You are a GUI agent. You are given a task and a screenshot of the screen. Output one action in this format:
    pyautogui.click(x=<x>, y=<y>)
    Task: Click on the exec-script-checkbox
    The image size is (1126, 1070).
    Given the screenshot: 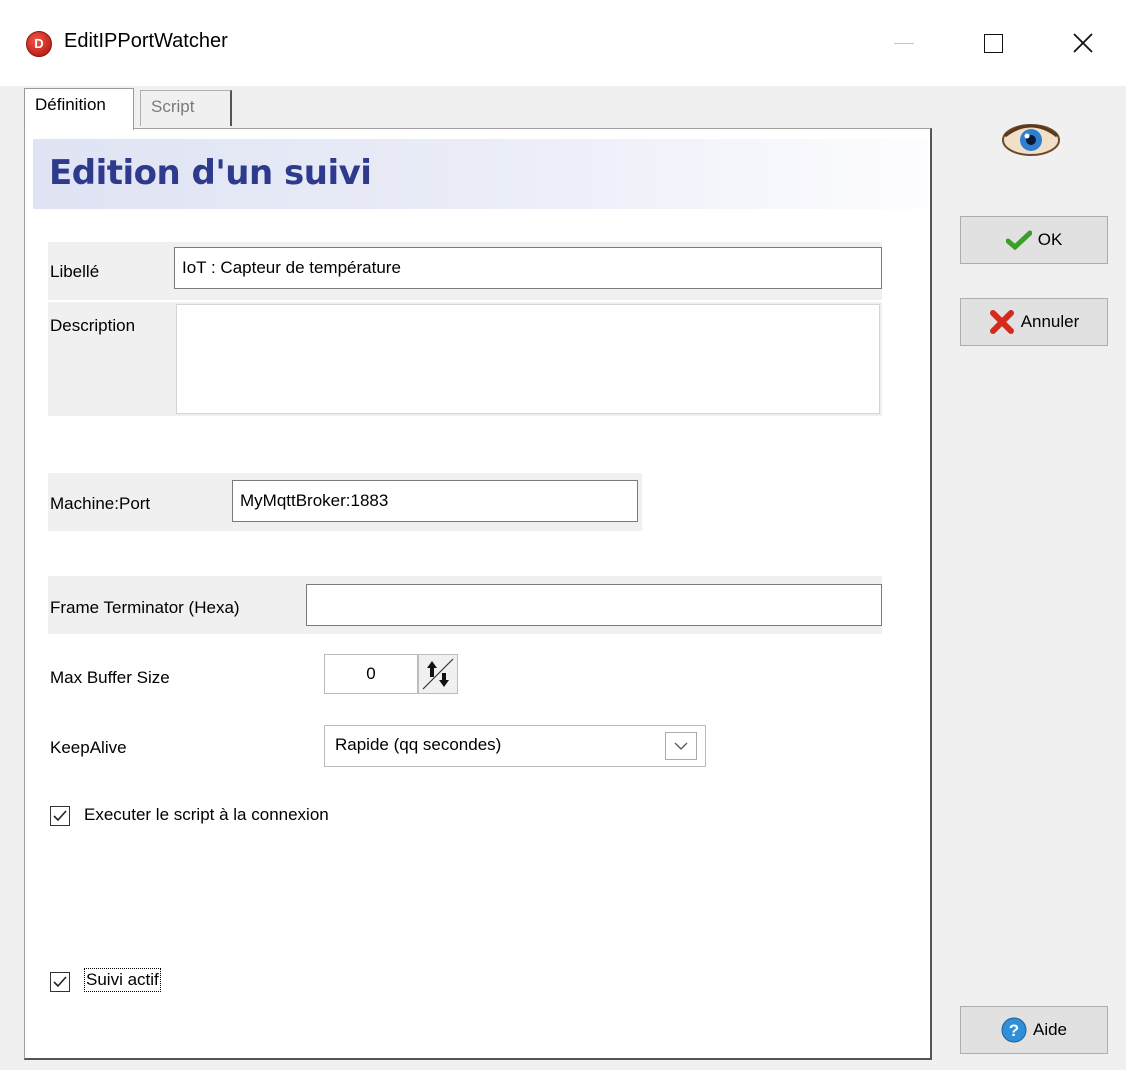 What is the action you would take?
    pyautogui.click(x=60, y=816)
    